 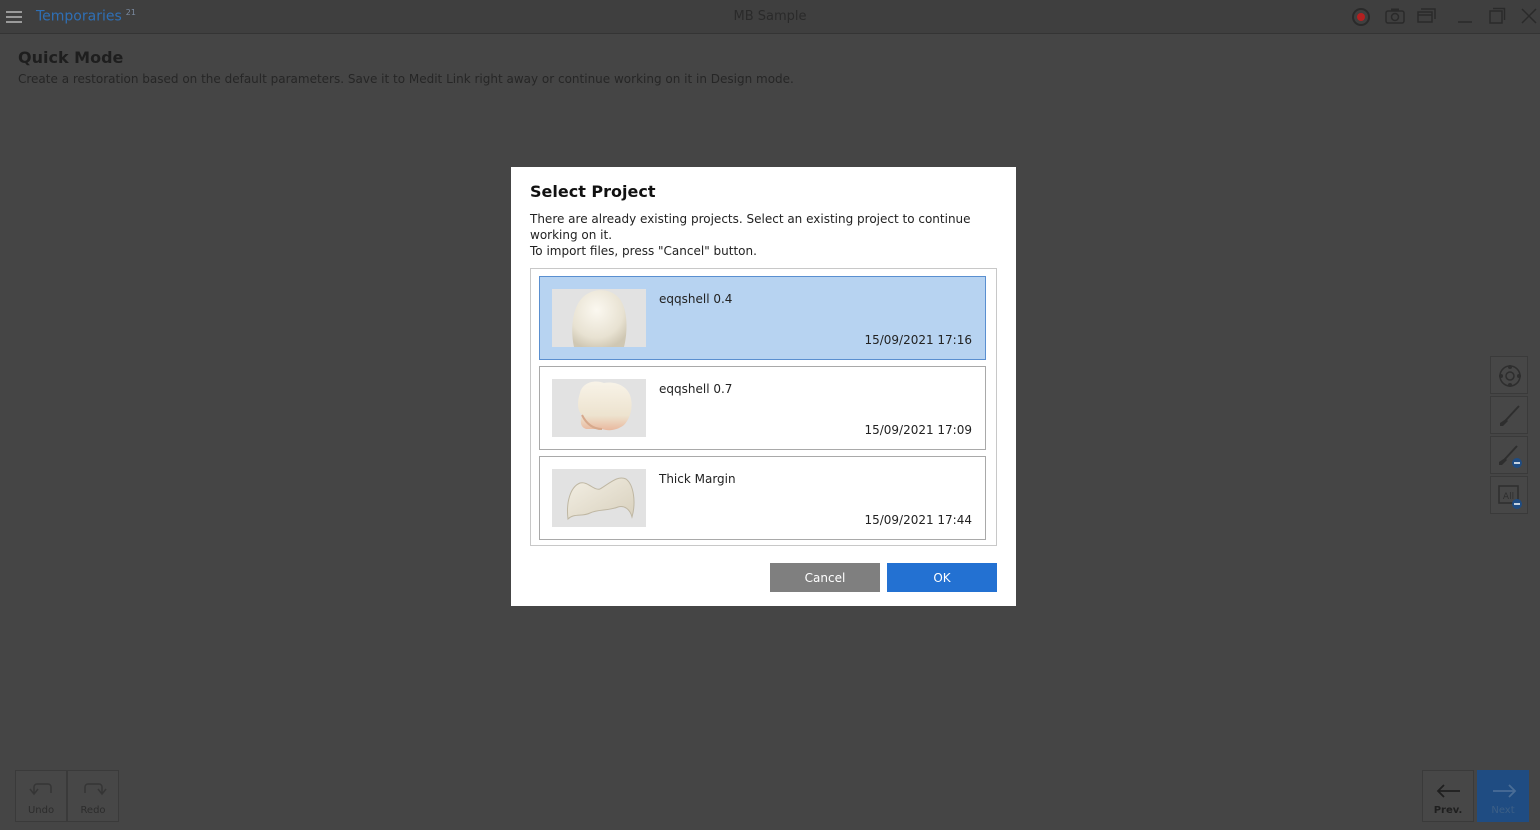 I want to click on restore-icon, so click(x=1497, y=16).